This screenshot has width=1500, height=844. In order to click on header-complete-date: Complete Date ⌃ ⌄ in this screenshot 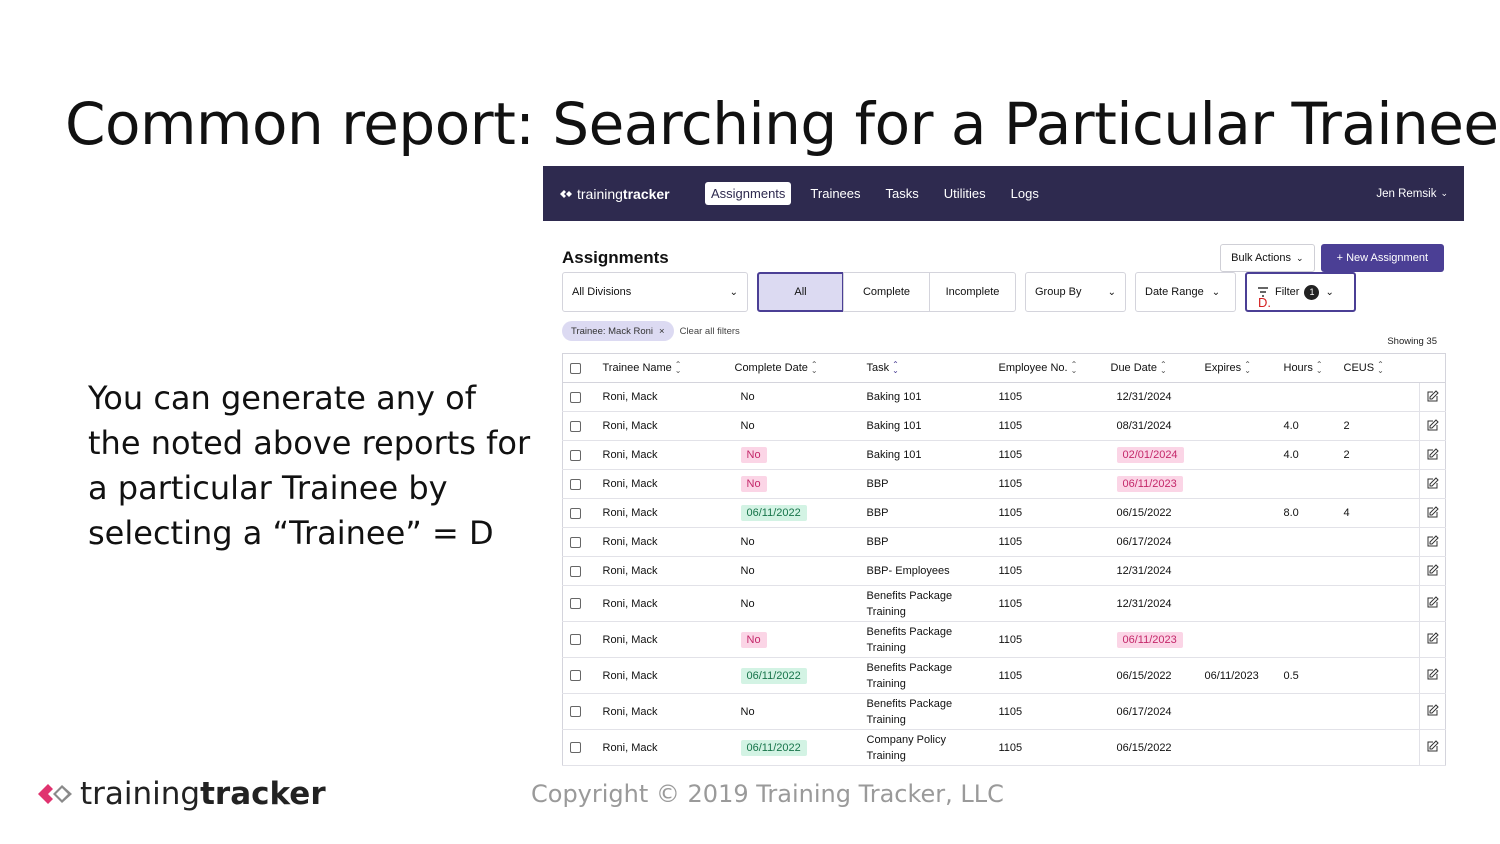, I will do `click(800, 368)`.